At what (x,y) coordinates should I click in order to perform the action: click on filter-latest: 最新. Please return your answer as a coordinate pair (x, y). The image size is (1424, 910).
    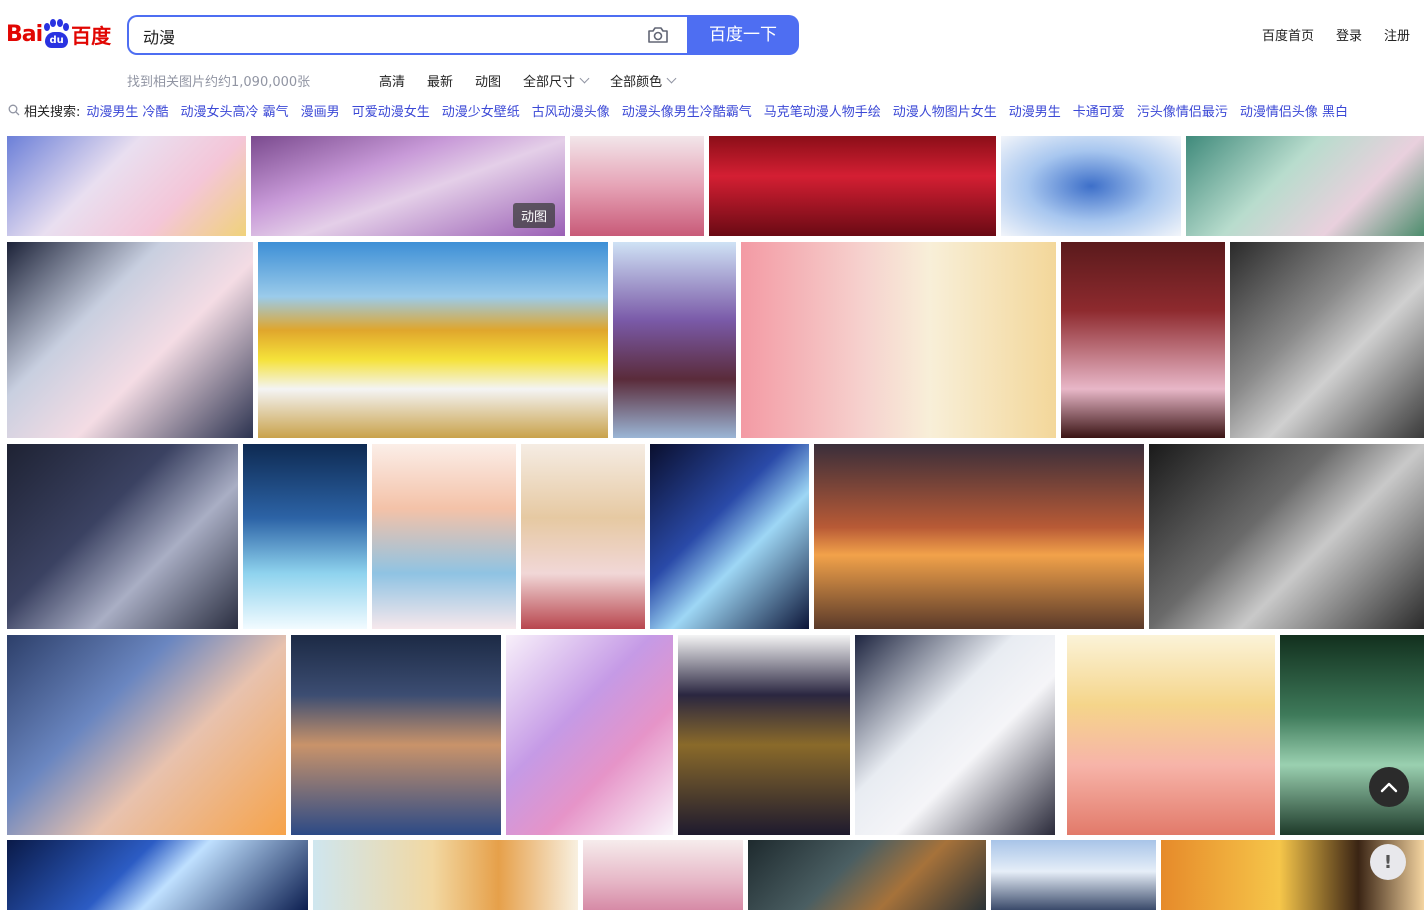
    Looking at the image, I should click on (440, 80).